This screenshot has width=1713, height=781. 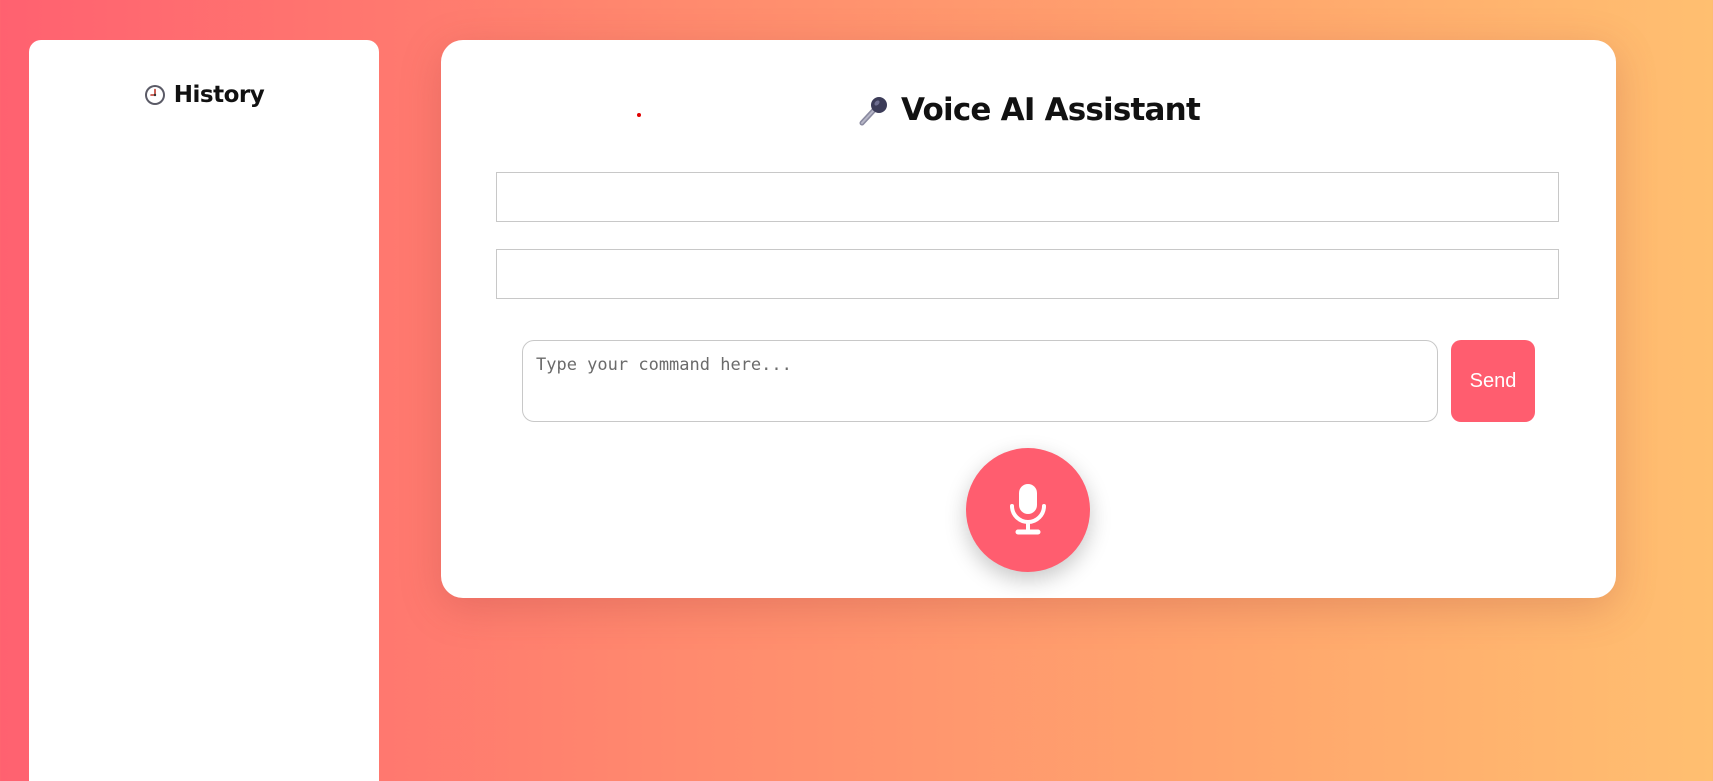 What do you see at coordinates (219, 95) in the screenshot?
I see `history-title: History` at bounding box center [219, 95].